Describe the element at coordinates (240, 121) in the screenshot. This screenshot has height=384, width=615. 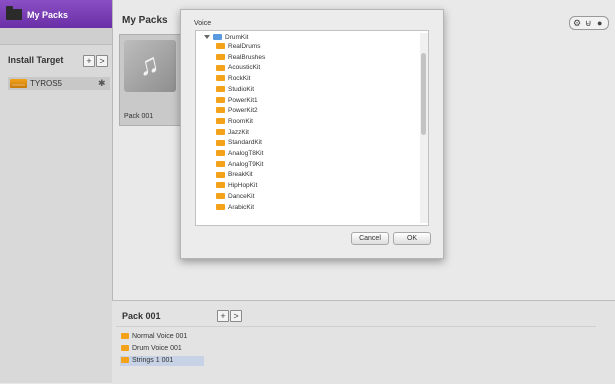
I see `tree-item-label: RoomKit` at that location.